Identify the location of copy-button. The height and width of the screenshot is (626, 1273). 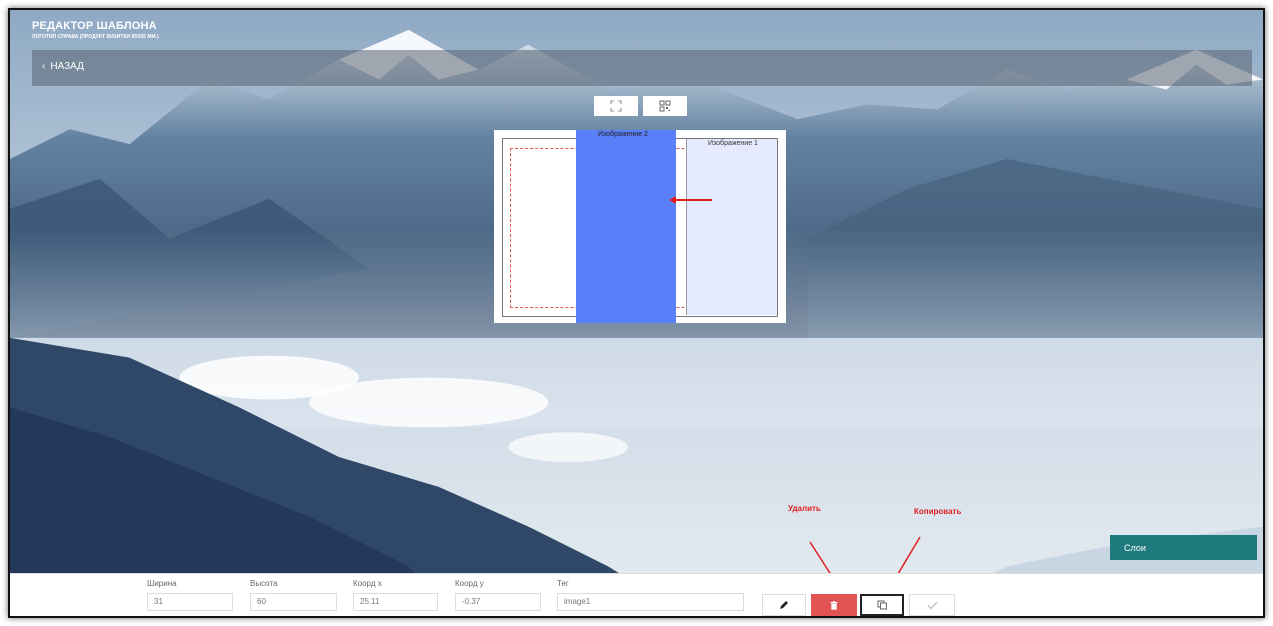
(882, 605).